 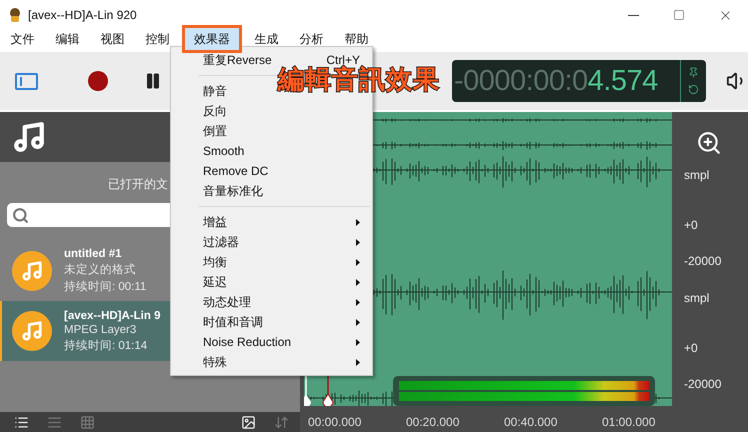 What do you see at coordinates (106, 345) in the screenshot?
I see `file-duration: 持续时间: 01:14` at bounding box center [106, 345].